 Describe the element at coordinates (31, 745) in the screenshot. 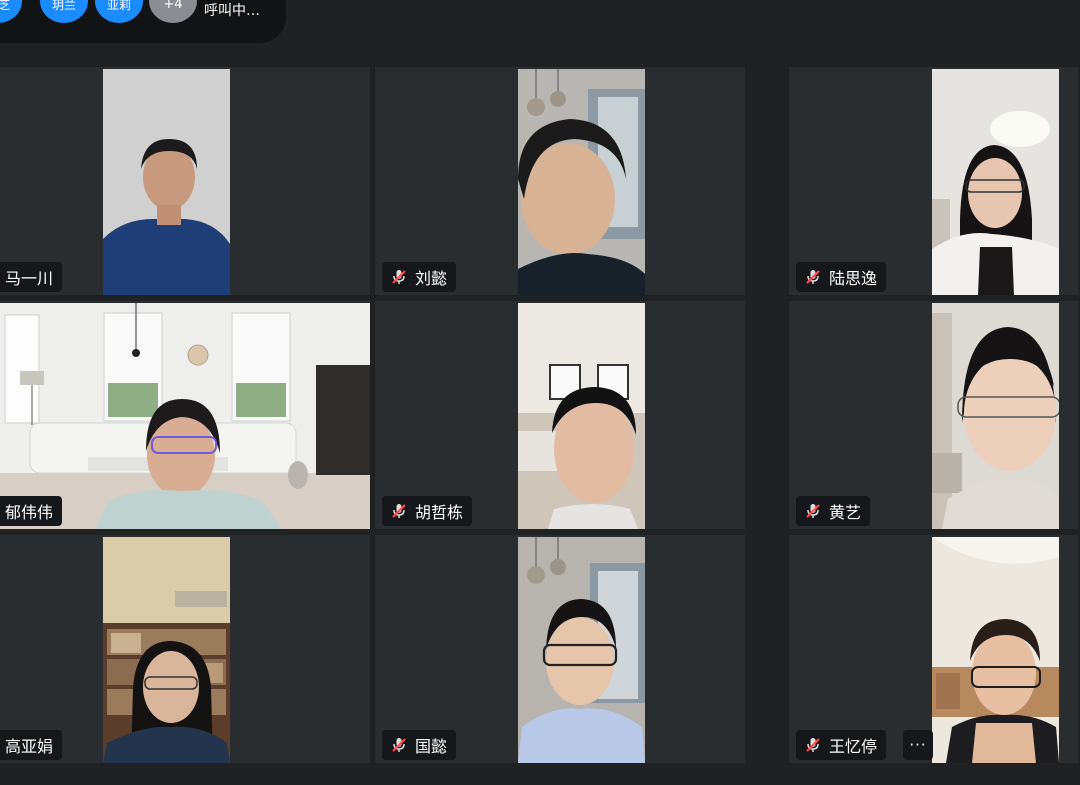

I see `participant-name-tag: 高亚娟` at that location.